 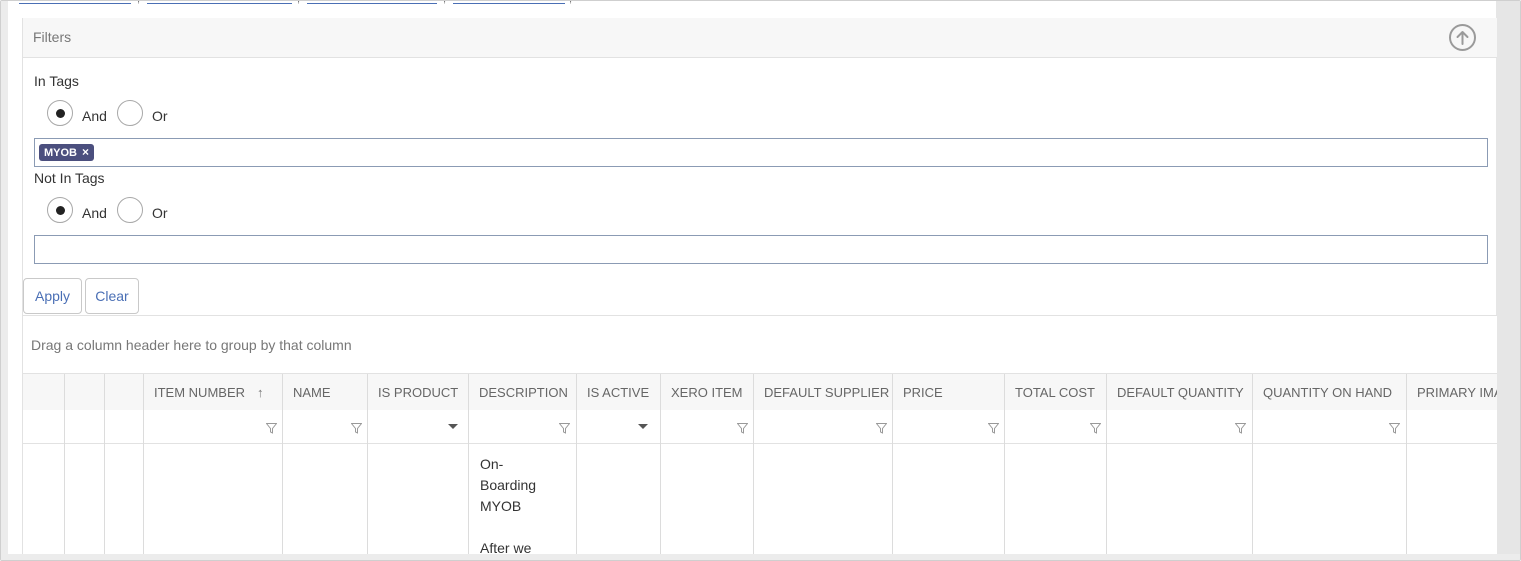 What do you see at coordinates (85, 152) in the screenshot?
I see `remove-tag-icon: ×` at bounding box center [85, 152].